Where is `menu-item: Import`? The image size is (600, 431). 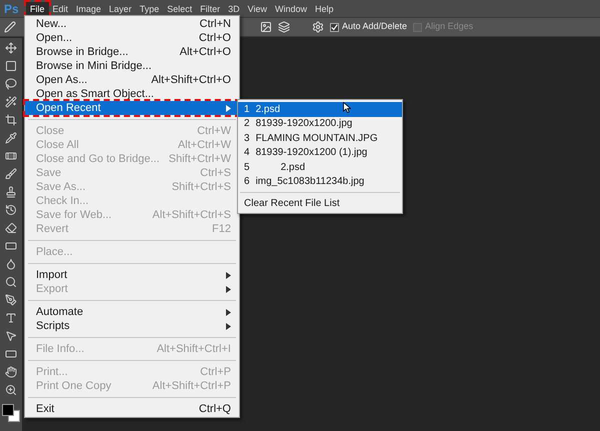
menu-item: Import is located at coordinates (132, 275).